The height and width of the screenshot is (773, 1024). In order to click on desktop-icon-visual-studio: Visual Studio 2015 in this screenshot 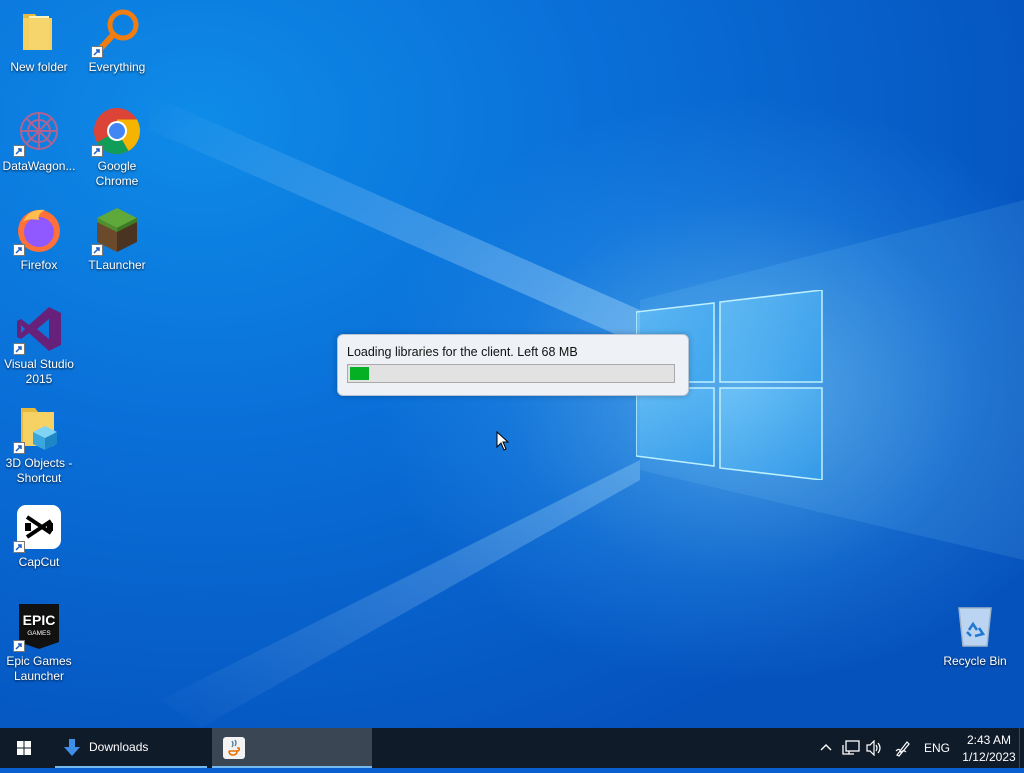, I will do `click(39, 346)`.